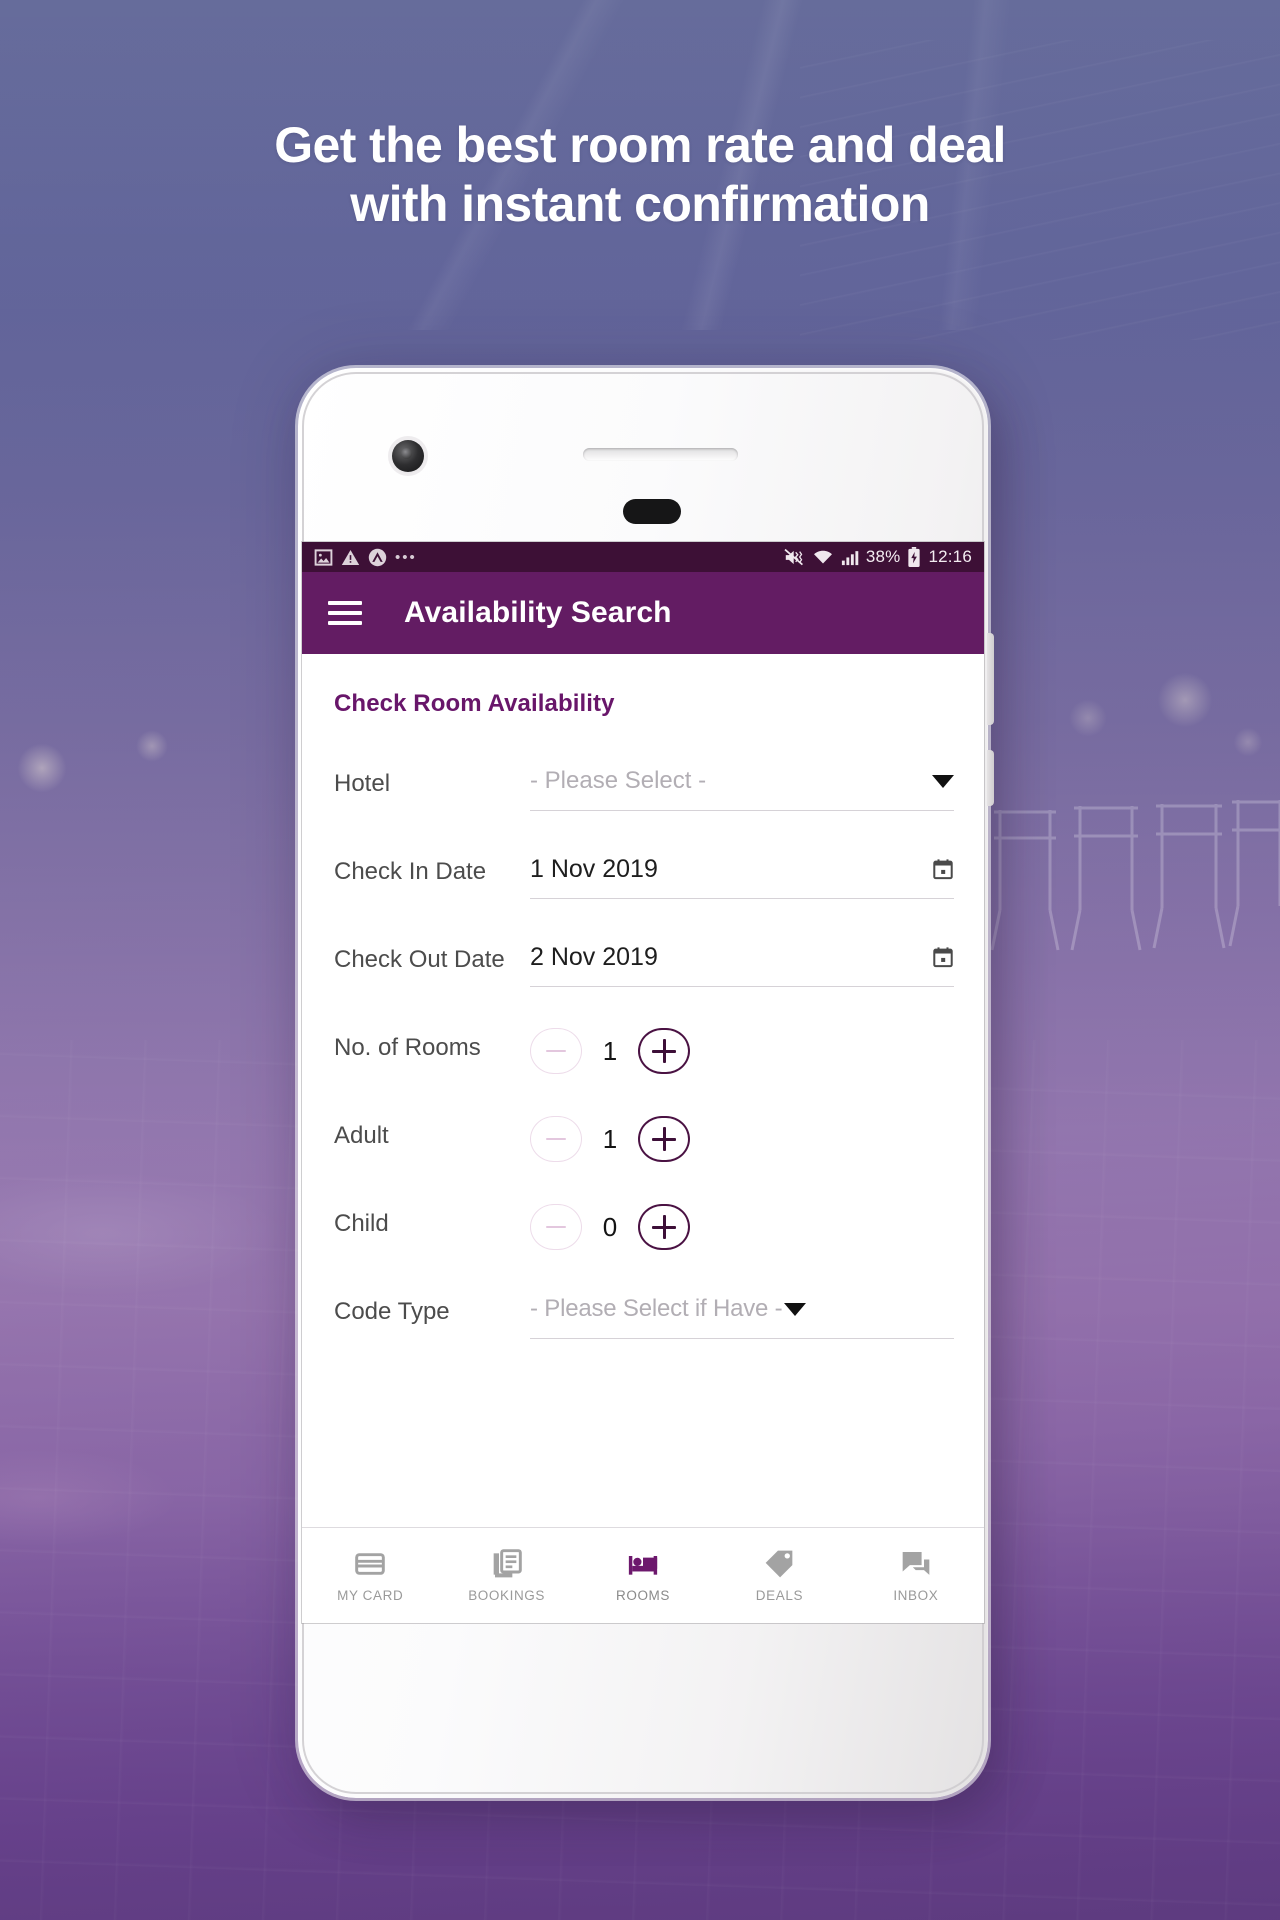  Describe the element at coordinates (370, 1575) in the screenshot. I see `nav-item-my-card: MY CARD` at that location.